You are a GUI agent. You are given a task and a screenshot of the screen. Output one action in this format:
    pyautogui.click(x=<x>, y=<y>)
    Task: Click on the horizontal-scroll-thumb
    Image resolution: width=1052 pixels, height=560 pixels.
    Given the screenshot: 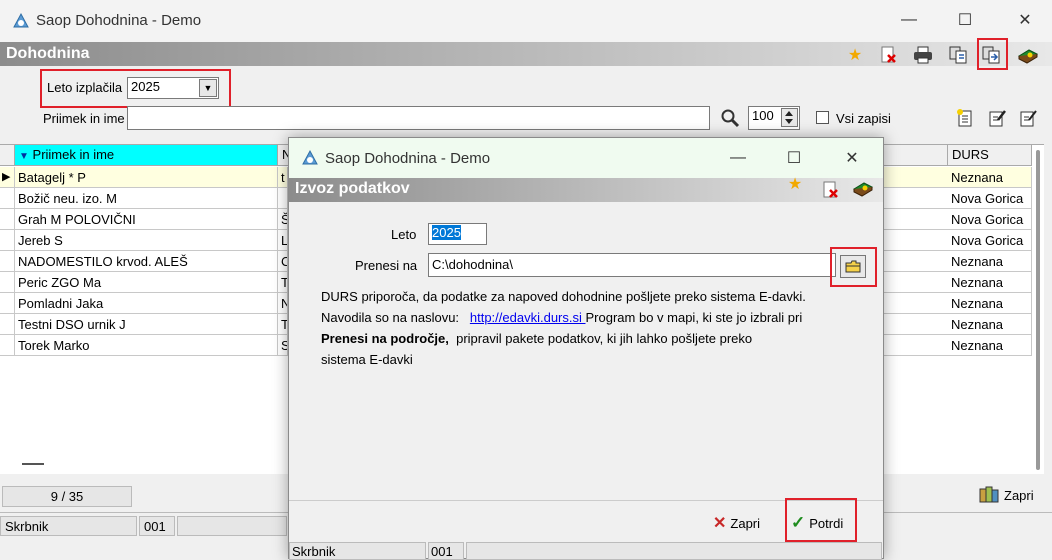 What is the action you would take?
    pyautogui.click(x=33, y=464)
    